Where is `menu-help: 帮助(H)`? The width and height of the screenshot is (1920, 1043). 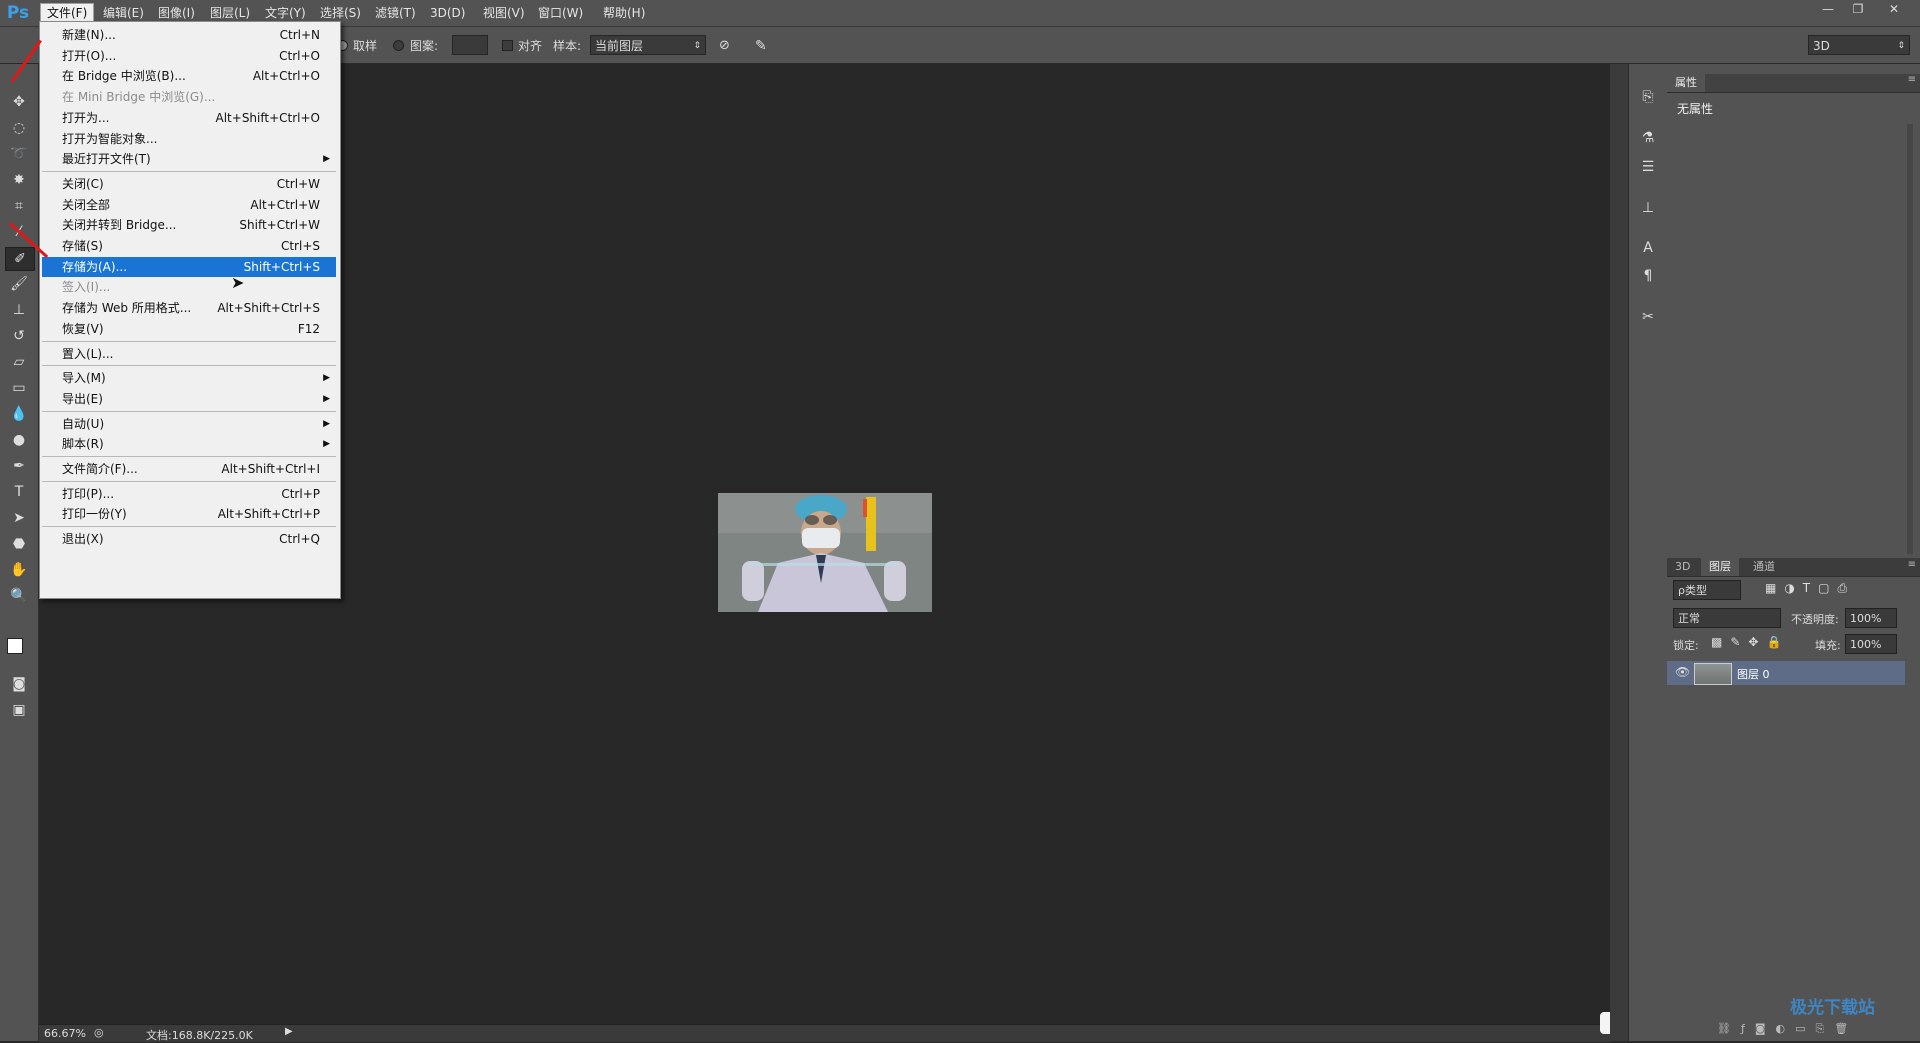 menu-help: 帮助(H) is located at coordinates (624, 13).